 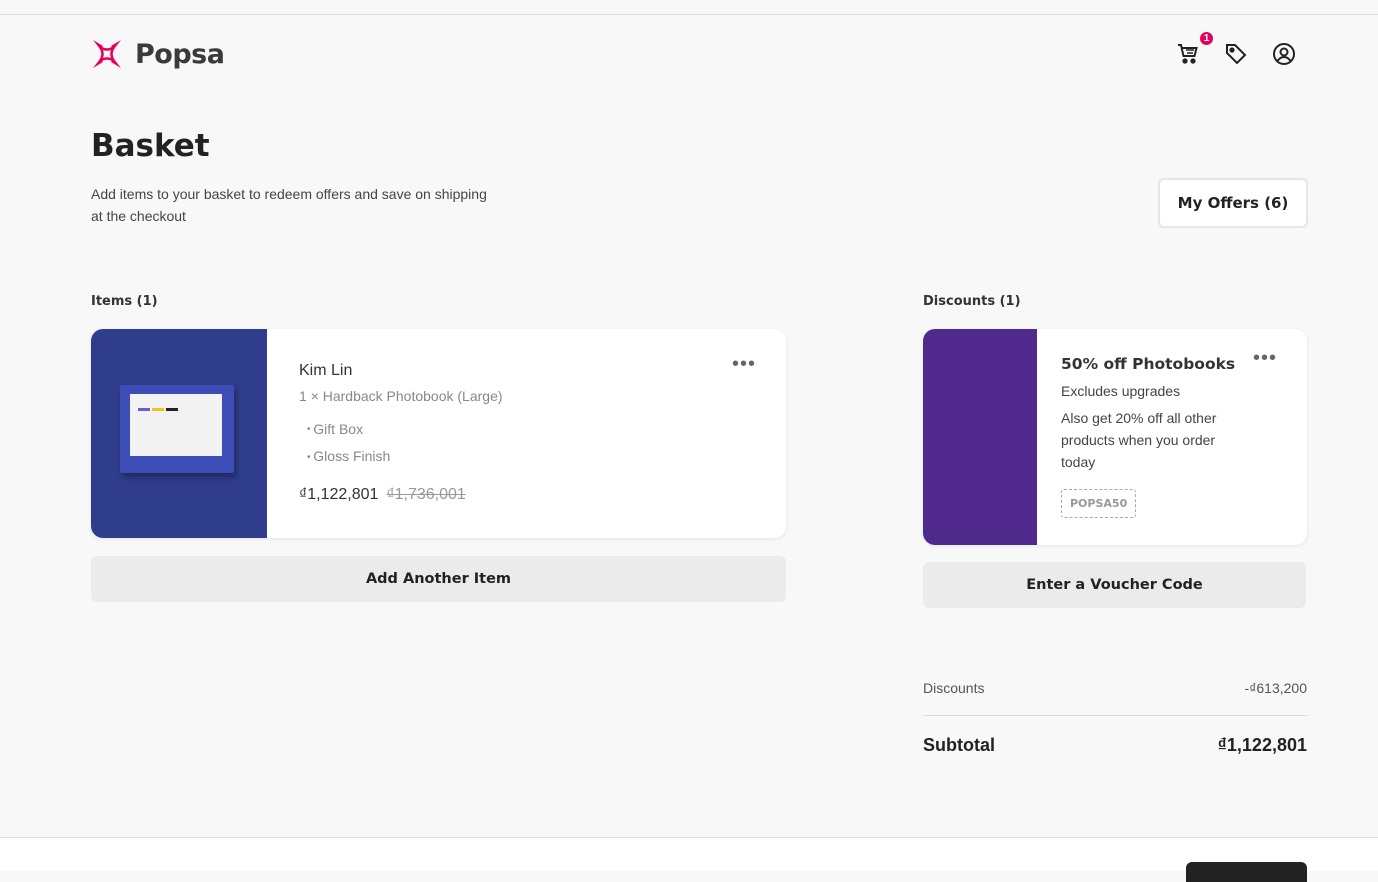 What do you see at coordinates (1246, 872) in the screenshot?
I see `checkout-button` at bounding box center [1246, 872].